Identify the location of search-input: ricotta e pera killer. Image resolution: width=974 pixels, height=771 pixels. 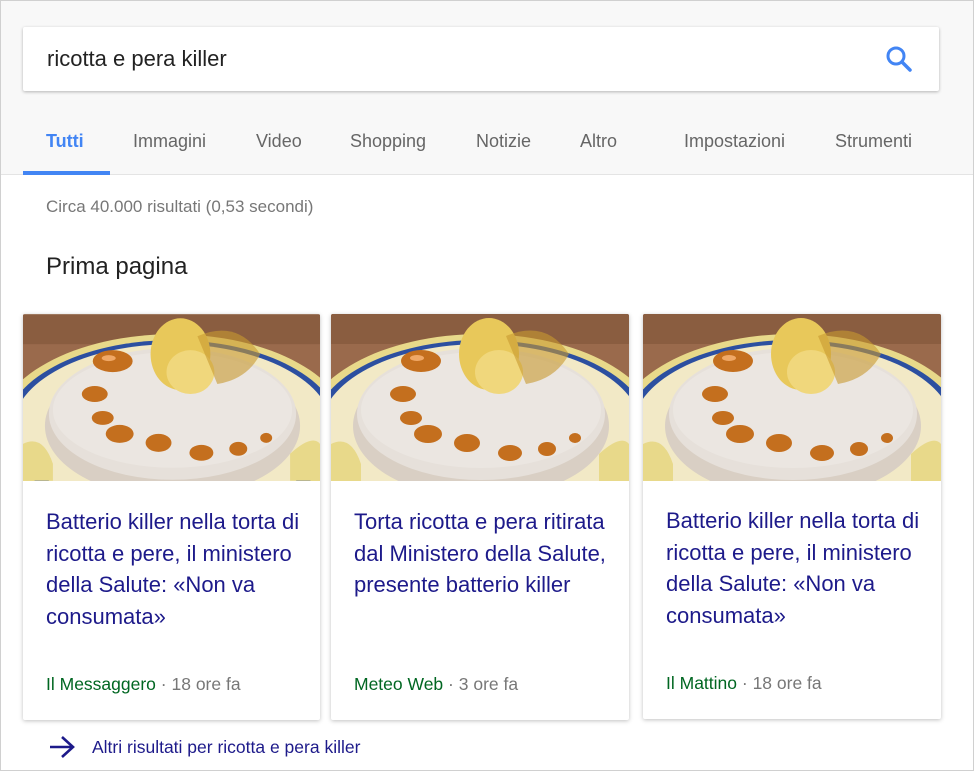
(137, 59).